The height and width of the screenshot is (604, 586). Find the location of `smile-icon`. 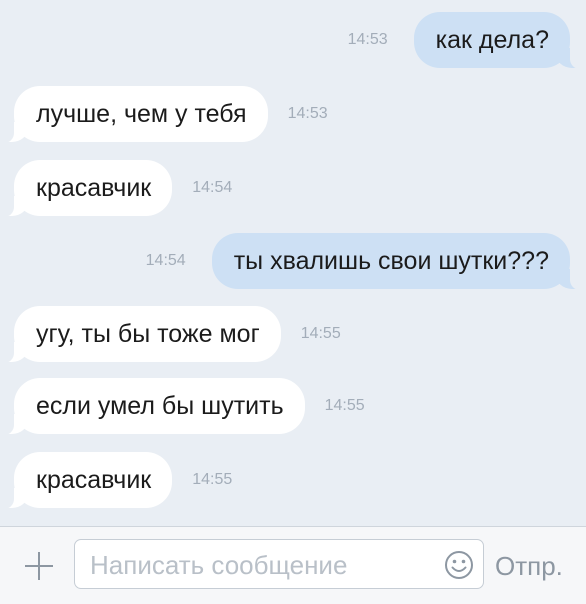

smile-icon is located at coordinates (459, 565).